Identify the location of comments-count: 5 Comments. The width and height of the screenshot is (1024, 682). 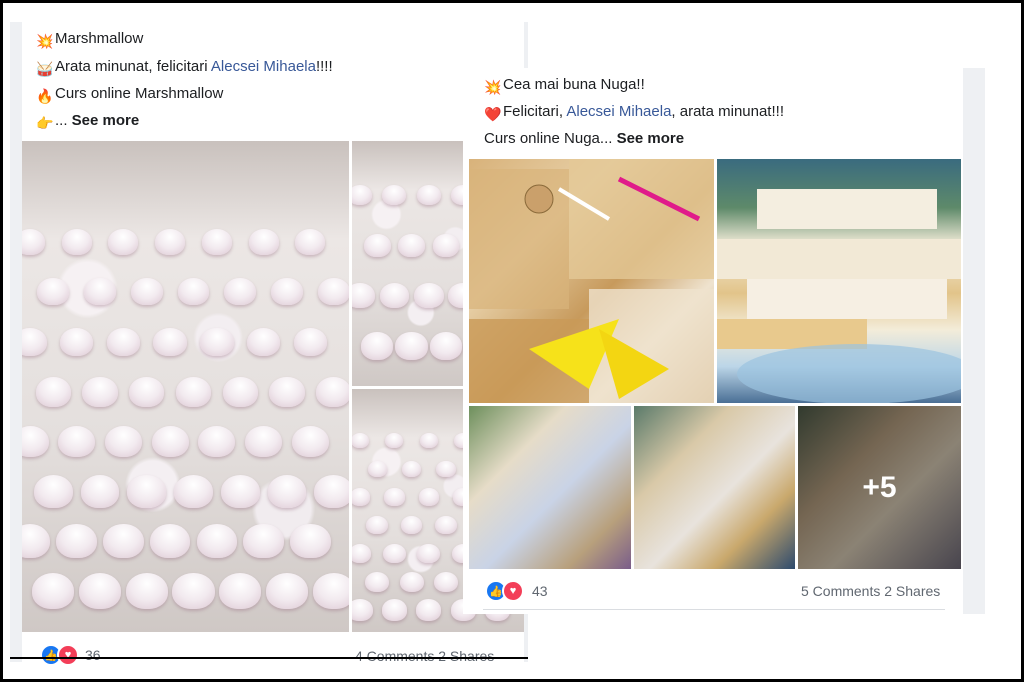
(840, 591).